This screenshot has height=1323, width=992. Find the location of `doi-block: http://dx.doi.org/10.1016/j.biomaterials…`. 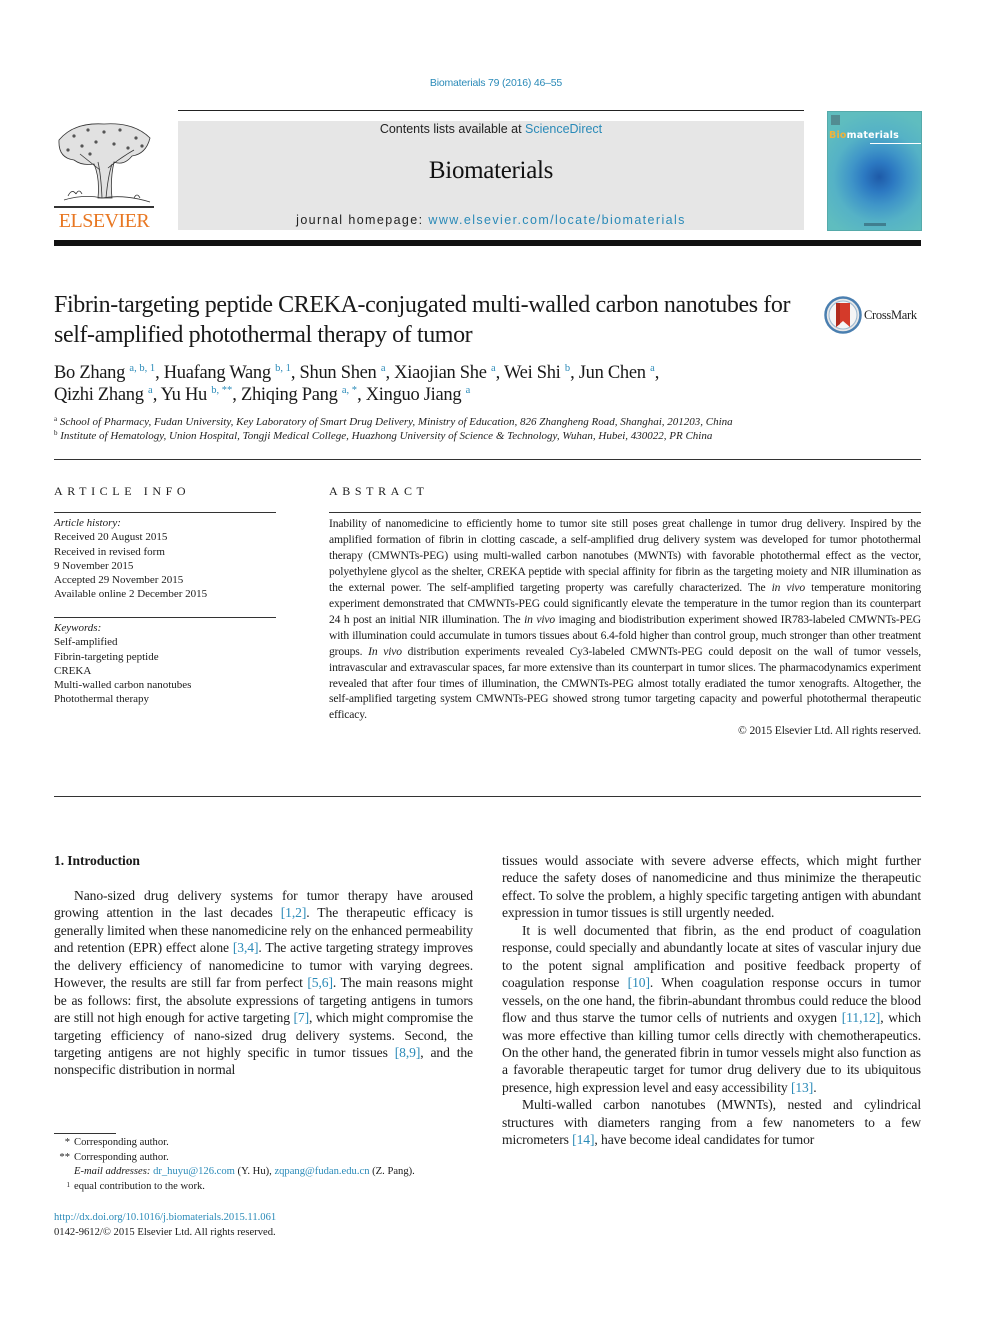

doi-block: http://dx.doi.org/10.1016/j.biomaterials… is located at coordinates (269, 1225).